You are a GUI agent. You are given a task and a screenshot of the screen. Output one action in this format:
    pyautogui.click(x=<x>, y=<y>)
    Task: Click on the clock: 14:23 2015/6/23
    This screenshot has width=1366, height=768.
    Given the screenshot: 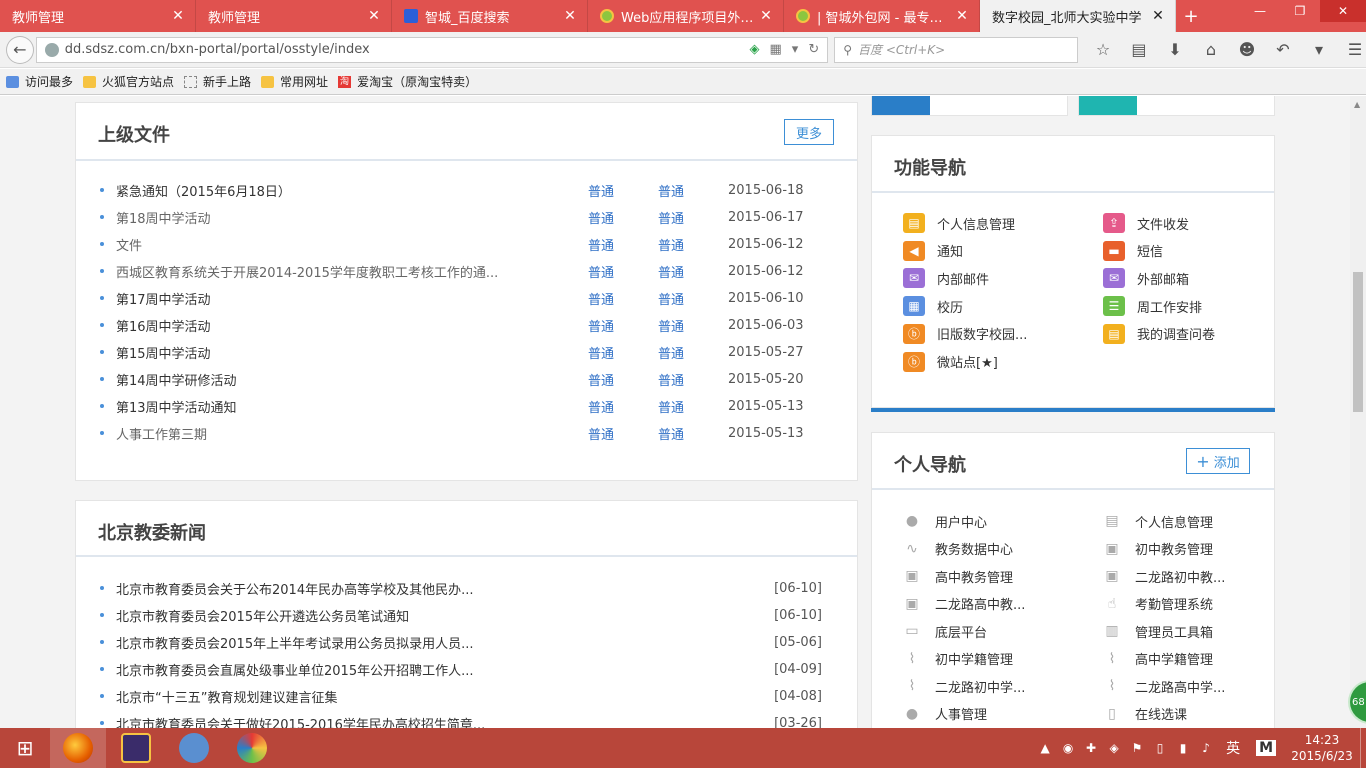 What is the action you would take?
    pyautogui.click(x=1322, y=748)
    